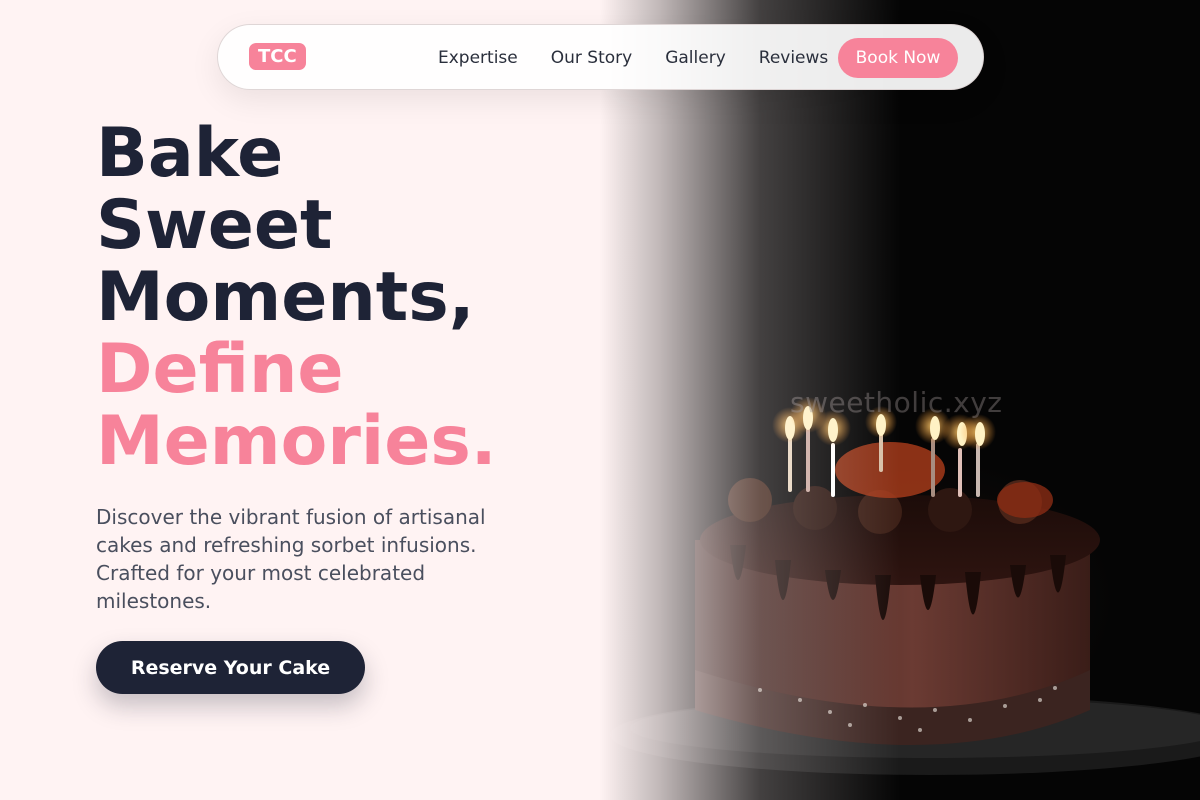 The height and width of the screenshot is (800, 1200). What do you see at coordinates (896, 402) in the screenshot?
I see `image-watermark: sweetholic.xyz` at bounding box center [896, 402].